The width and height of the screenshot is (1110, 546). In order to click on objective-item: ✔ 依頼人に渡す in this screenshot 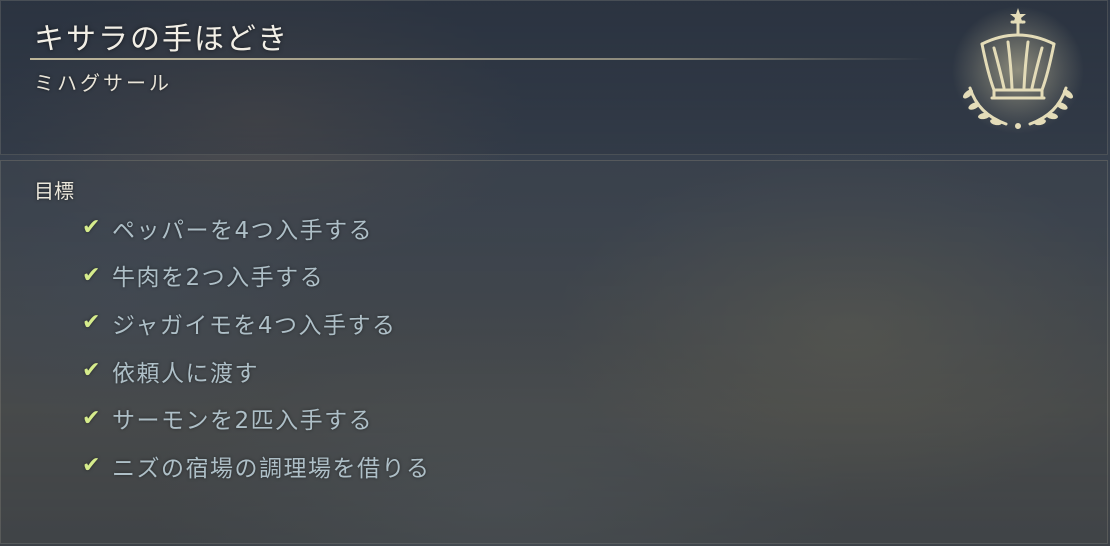, I will do `click(256, 371)`.